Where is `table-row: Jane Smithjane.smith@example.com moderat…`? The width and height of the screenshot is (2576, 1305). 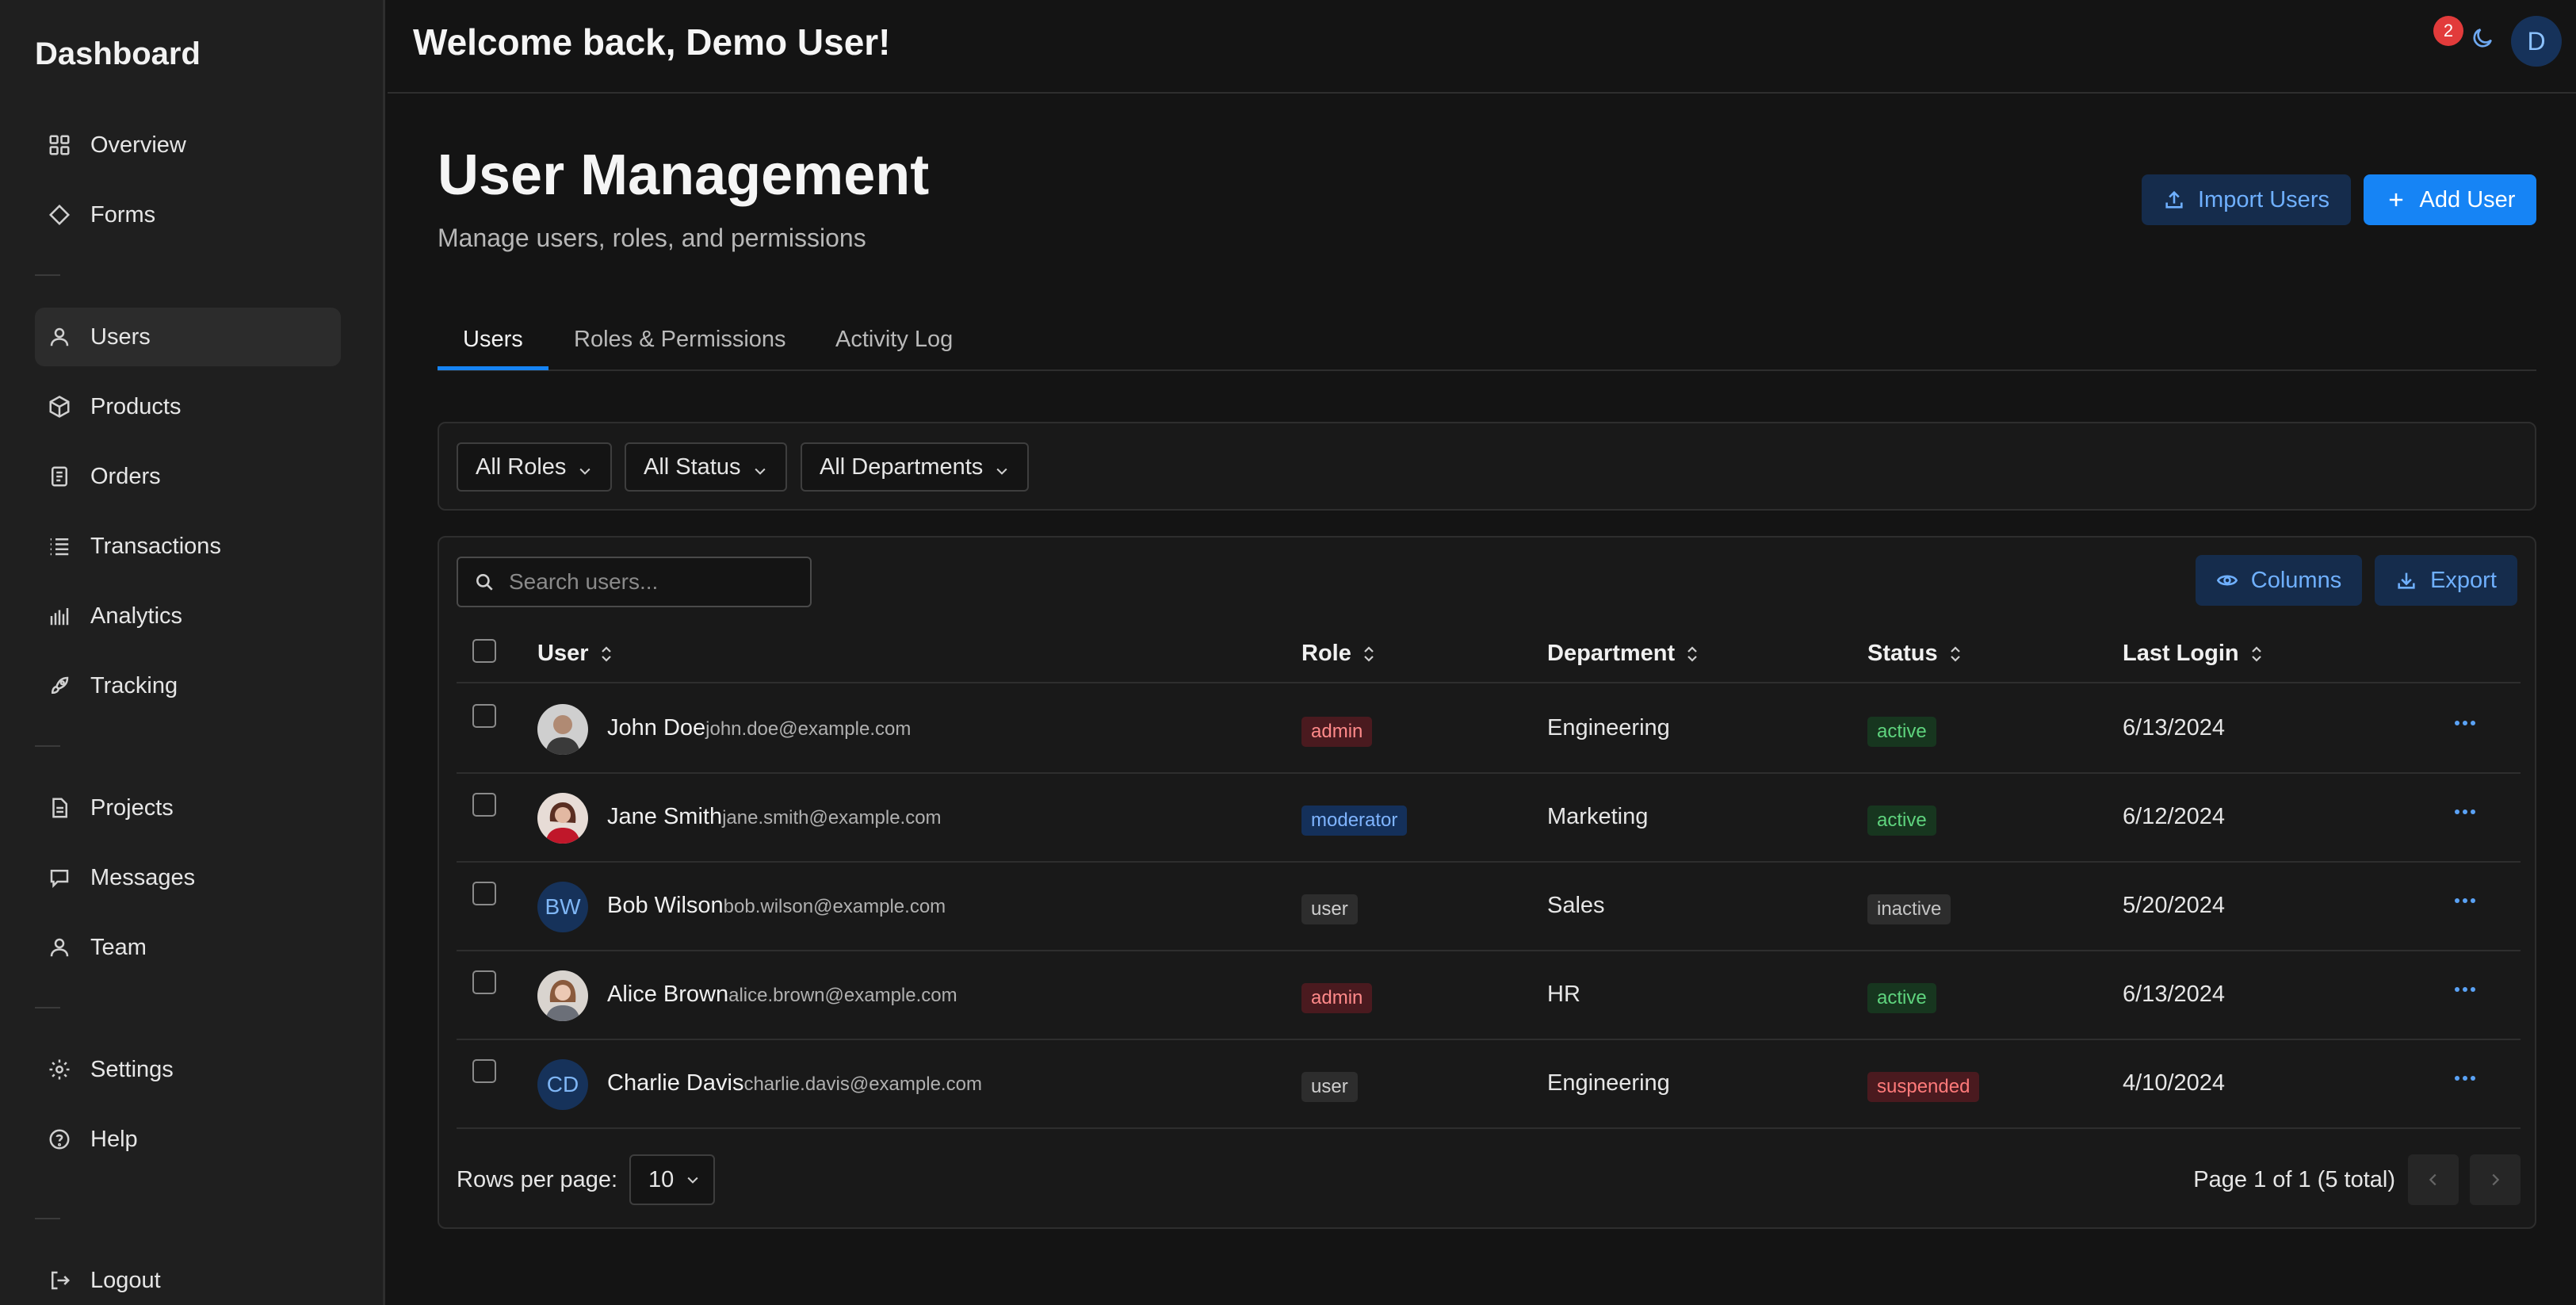 table-row: Jane Smithjane.smith@example.com moderat… is located at coordinates (1489, 818).